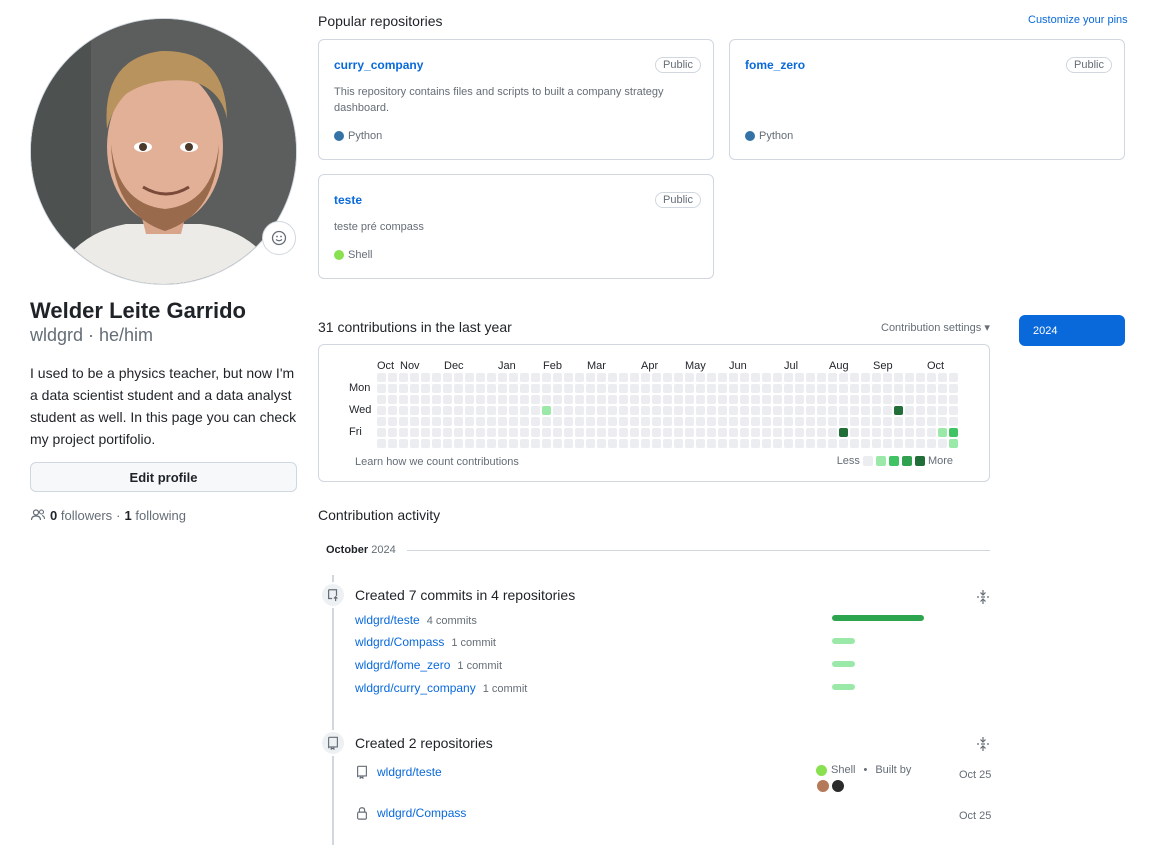 The width and height of the screenshot is (1151, 851). Describe the element at coordinates (983, 744) in the screenshot. I see `fold-icon` at that location.